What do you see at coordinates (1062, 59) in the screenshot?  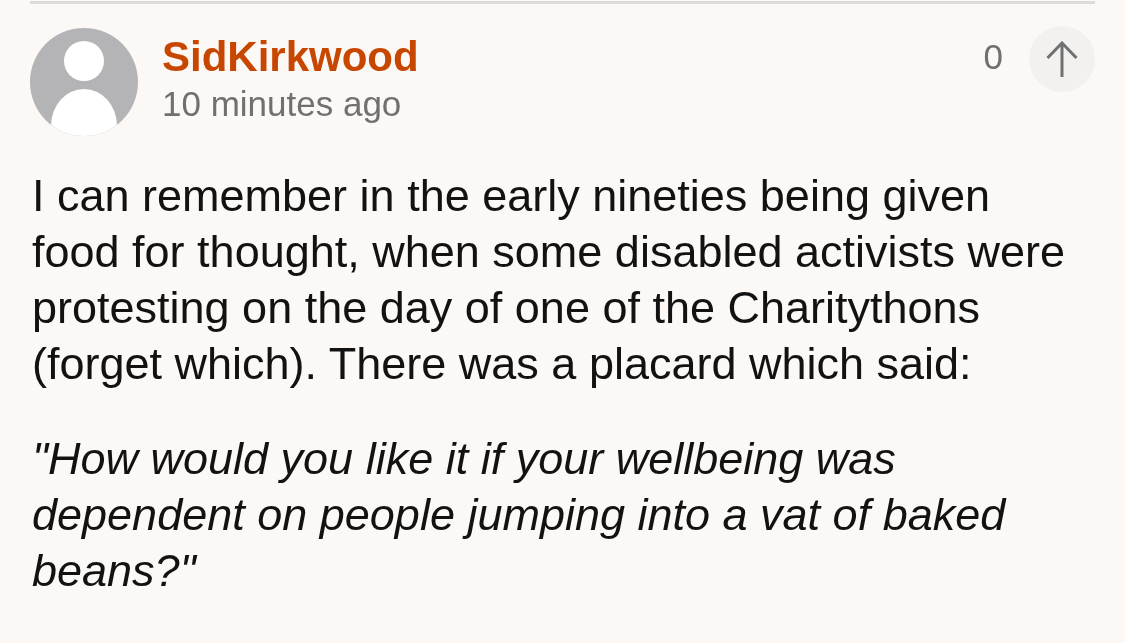 I see `up-arrow-icon` at bounding box center [1062, 59].